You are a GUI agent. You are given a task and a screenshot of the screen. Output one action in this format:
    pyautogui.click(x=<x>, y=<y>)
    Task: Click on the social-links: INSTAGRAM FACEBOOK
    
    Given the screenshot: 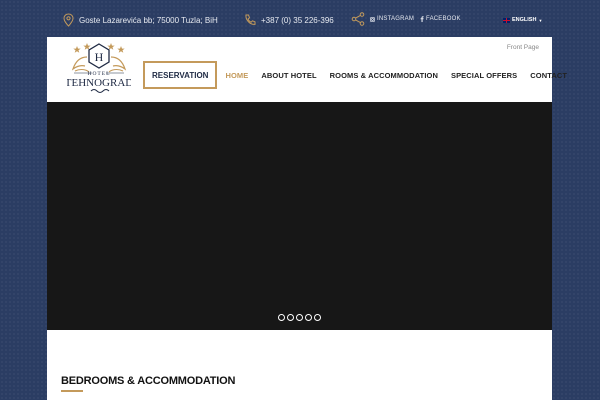 What is the action you would take?
    pyautogui.click(x=409, y=19)
    